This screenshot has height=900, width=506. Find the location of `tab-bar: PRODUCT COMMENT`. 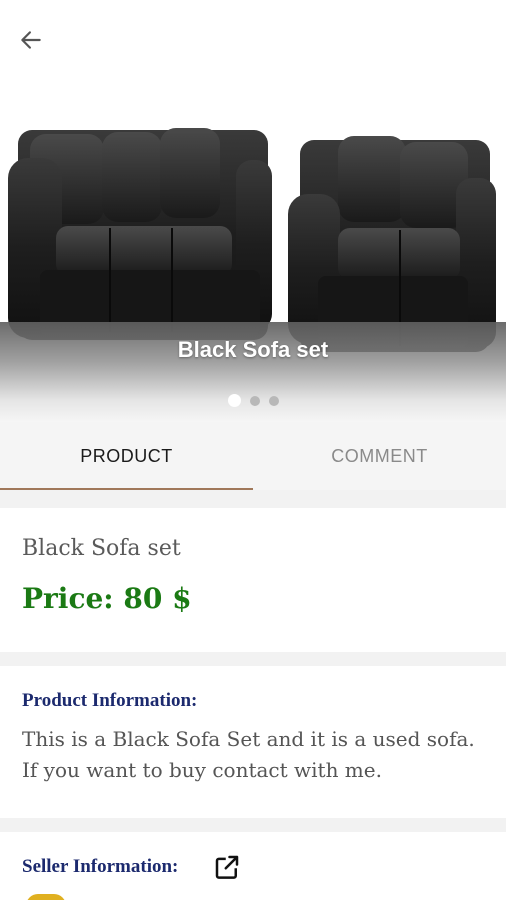

tab-bar: PRODUCT COMMENT is located at coordinates (253, 456).